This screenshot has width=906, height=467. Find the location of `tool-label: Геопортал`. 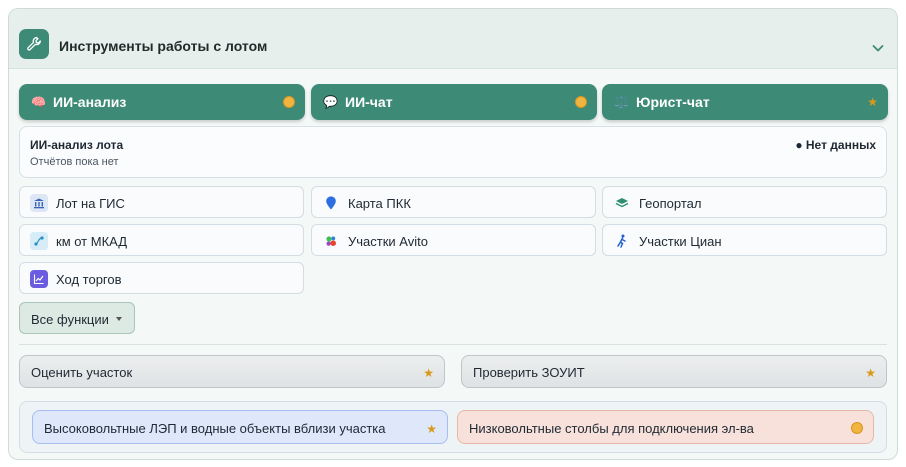

tool-label: Геопортал is located at coordinates (670, 203).